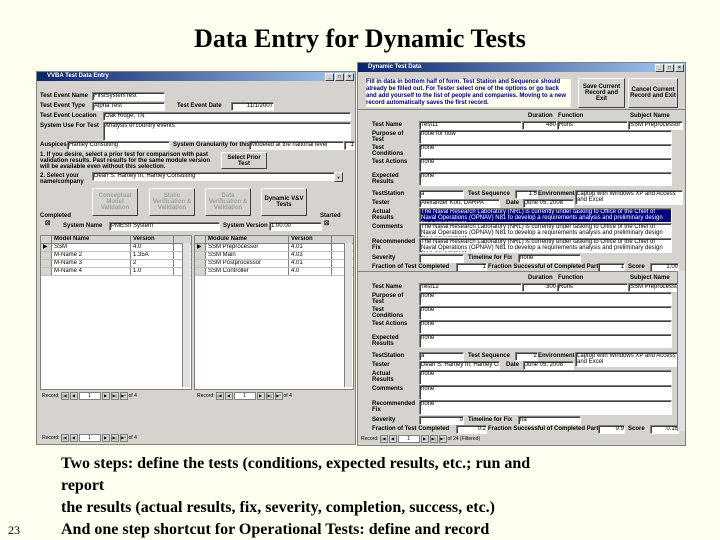 This screenshot has height=540, width=720. Describe the element at coordinates (681, 351) in the screenshot. I see `record-scrollbar` at that location.